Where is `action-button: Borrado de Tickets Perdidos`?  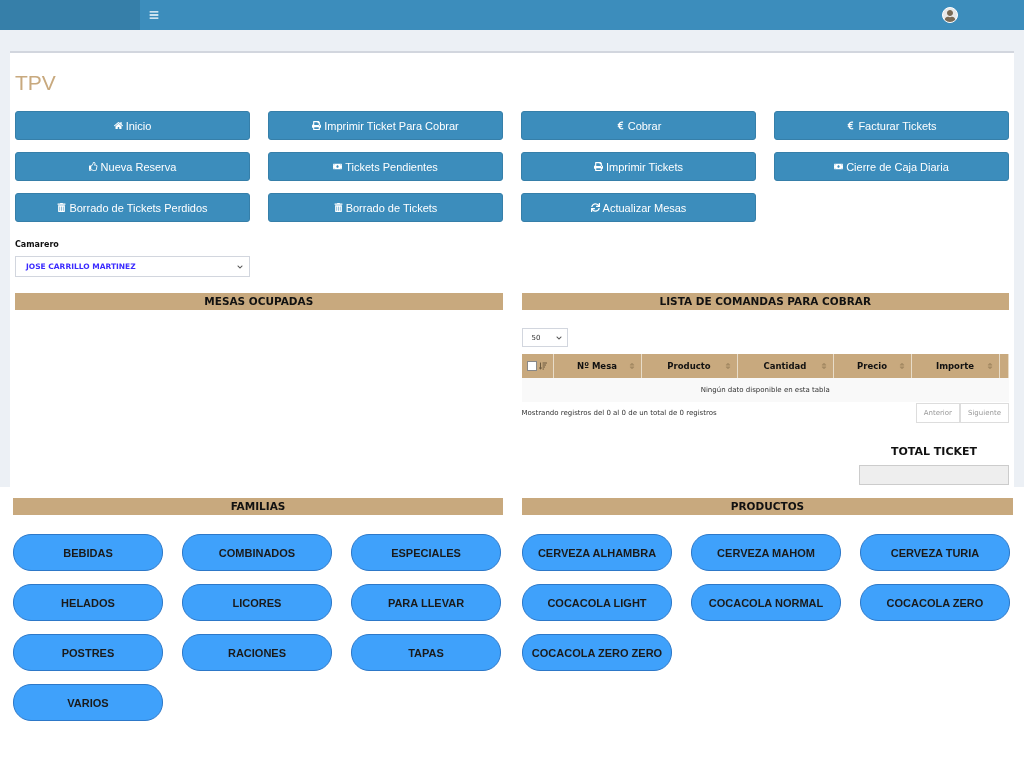 action-button: Borrado de Tickets Perdidos is located at coordinates (132, 207).